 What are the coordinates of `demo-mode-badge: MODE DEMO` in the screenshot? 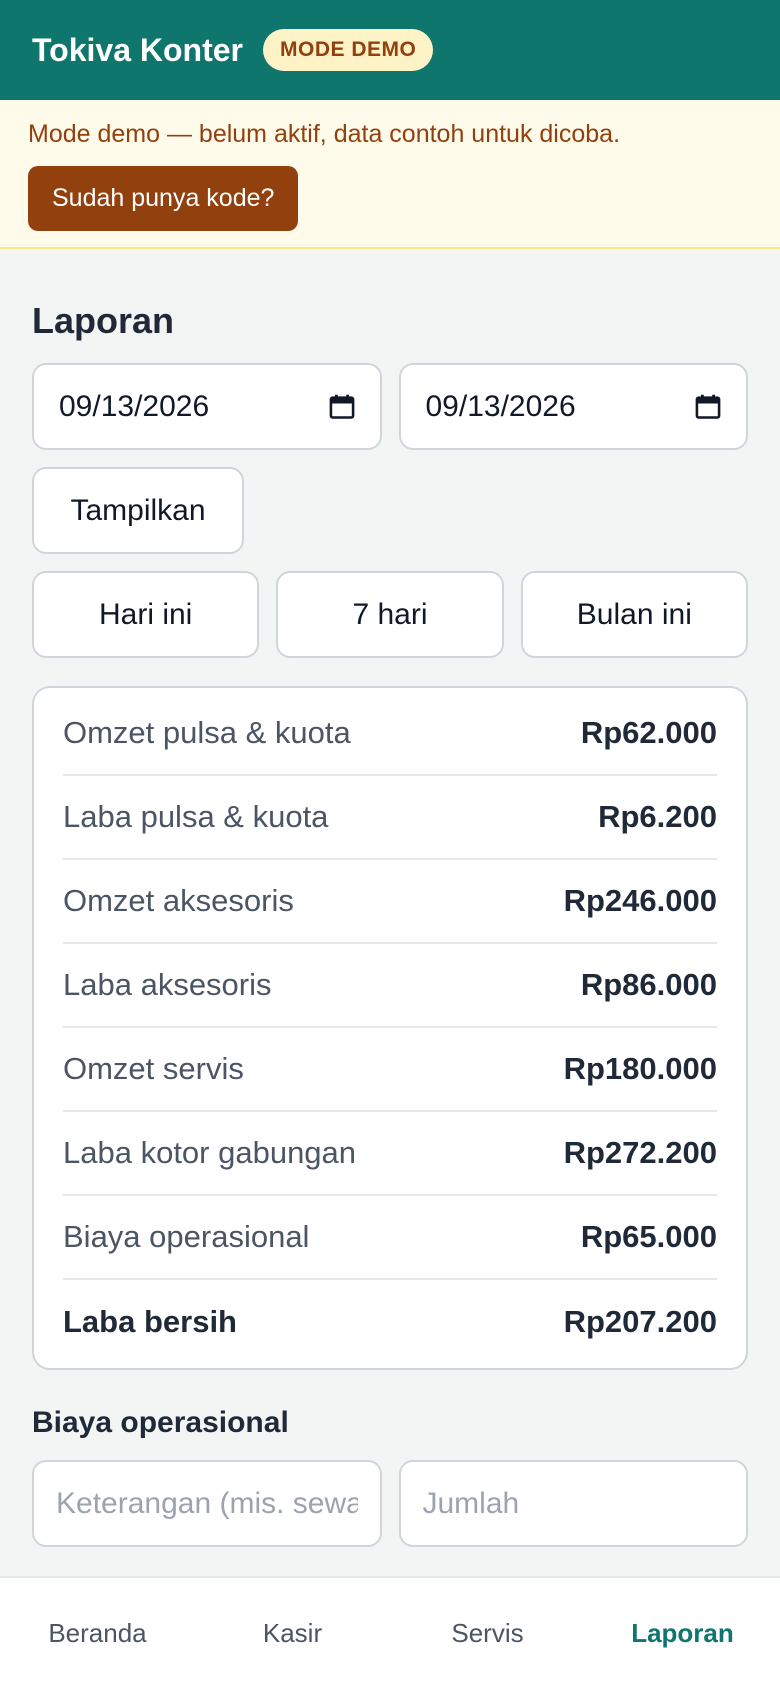 It's located at (348, 50).